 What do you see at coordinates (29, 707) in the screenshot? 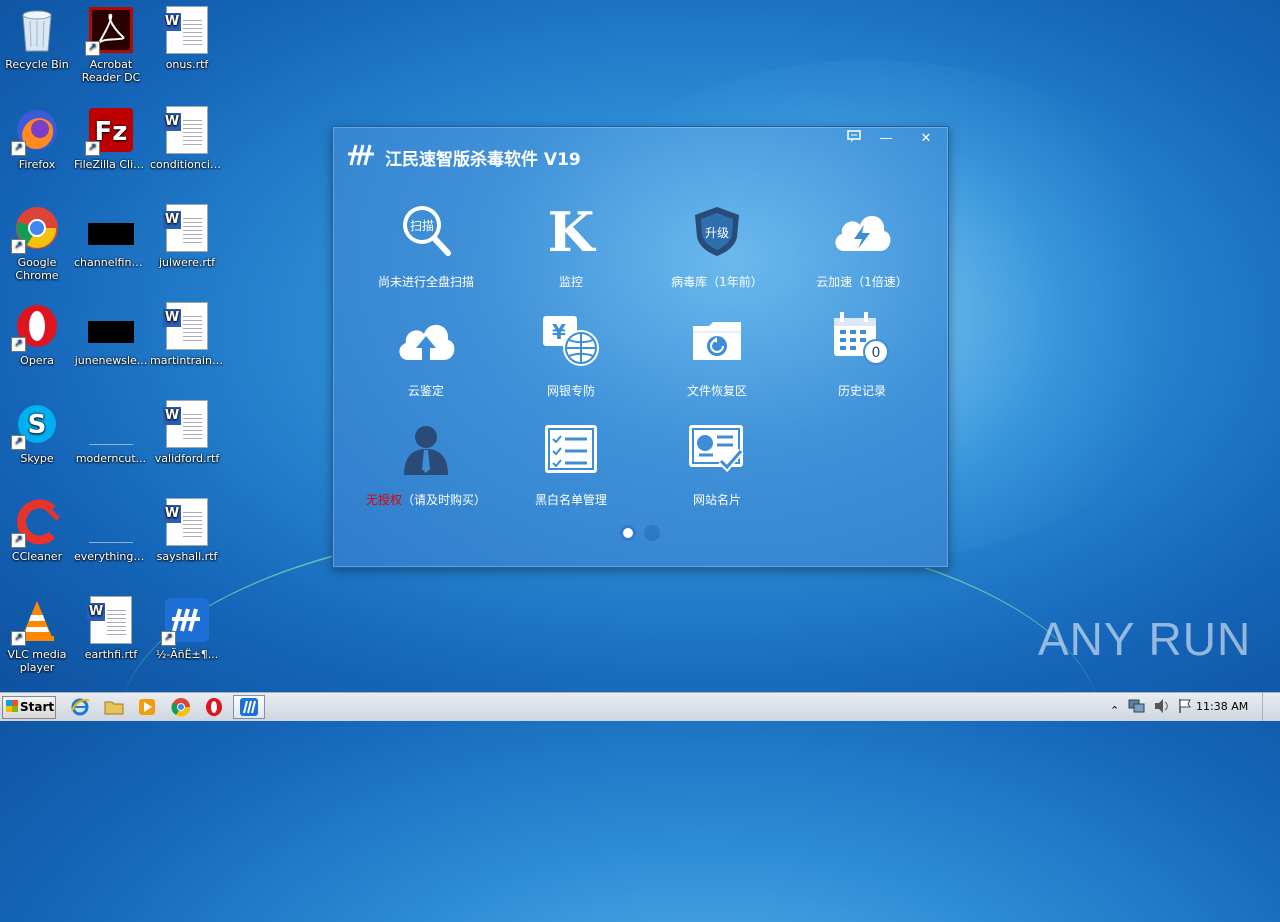
I see `start-button: Start` at bounding box center [29, 707].